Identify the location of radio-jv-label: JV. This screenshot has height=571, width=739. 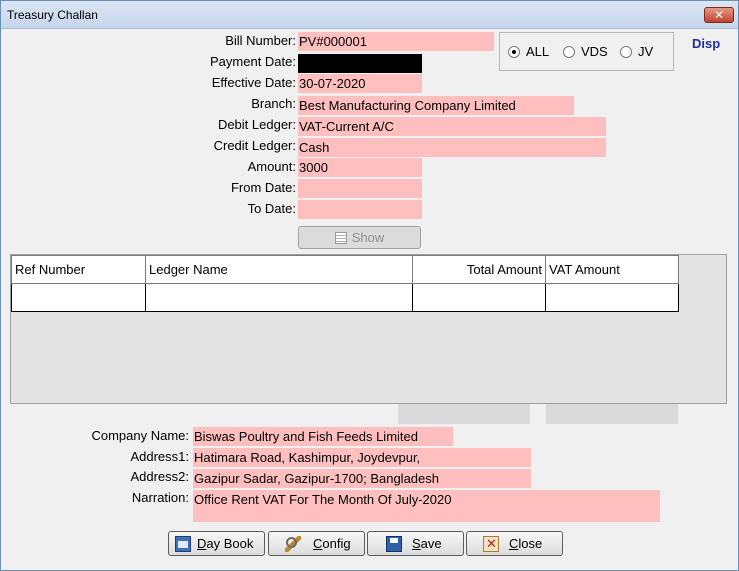
(646, 51).